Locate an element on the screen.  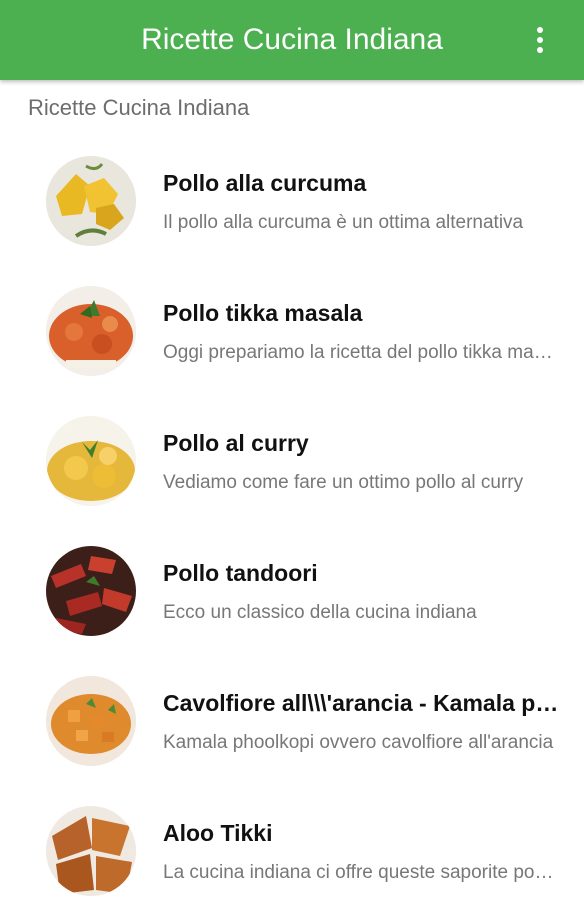
app-bar: Ricette Cucina Indiana is located at coordinates (292, 40).